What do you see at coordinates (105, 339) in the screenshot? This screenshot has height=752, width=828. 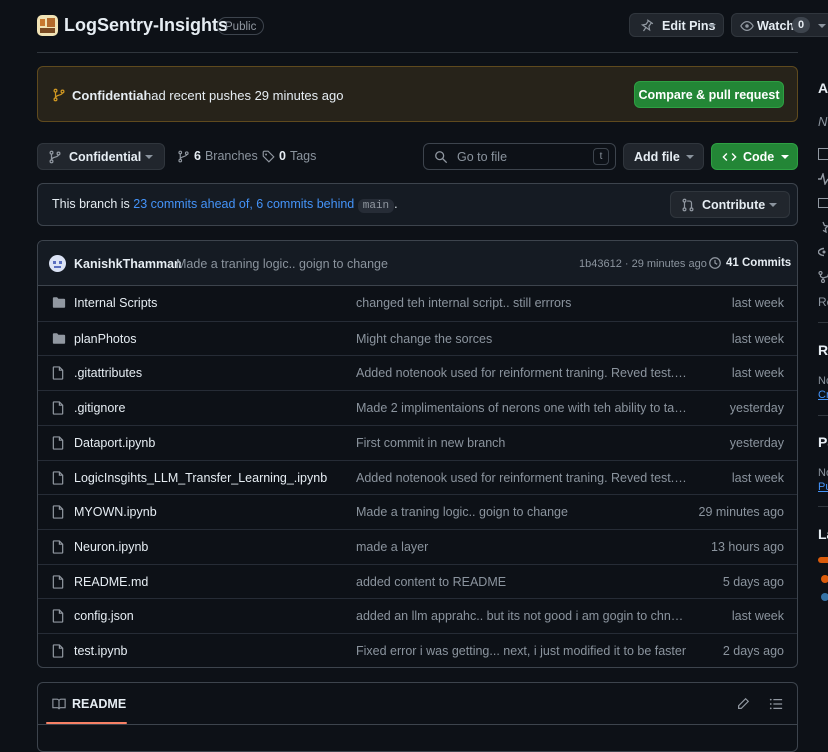 I see `file-name: planPhotos` at bounding box center [105, 339].